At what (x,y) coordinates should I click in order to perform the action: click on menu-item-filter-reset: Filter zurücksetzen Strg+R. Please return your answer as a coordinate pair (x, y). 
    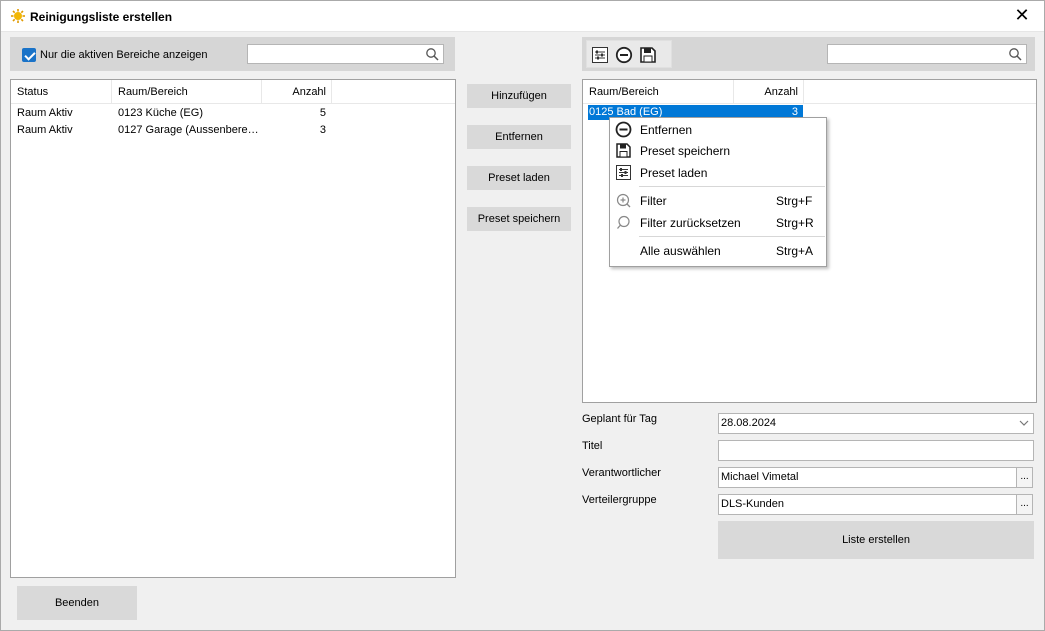
    Looking at the image, I should click on (718, 222).